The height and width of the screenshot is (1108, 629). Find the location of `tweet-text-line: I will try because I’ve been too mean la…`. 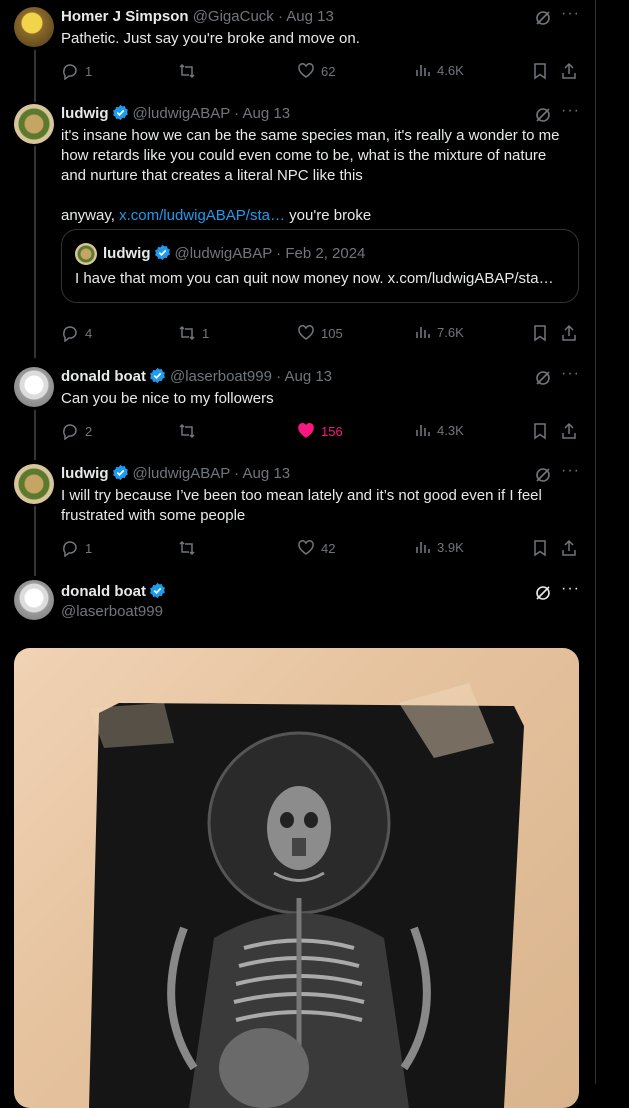

tweet-text-line: I will try because I’ve been too mean la… is located at coordinates (301, 495).